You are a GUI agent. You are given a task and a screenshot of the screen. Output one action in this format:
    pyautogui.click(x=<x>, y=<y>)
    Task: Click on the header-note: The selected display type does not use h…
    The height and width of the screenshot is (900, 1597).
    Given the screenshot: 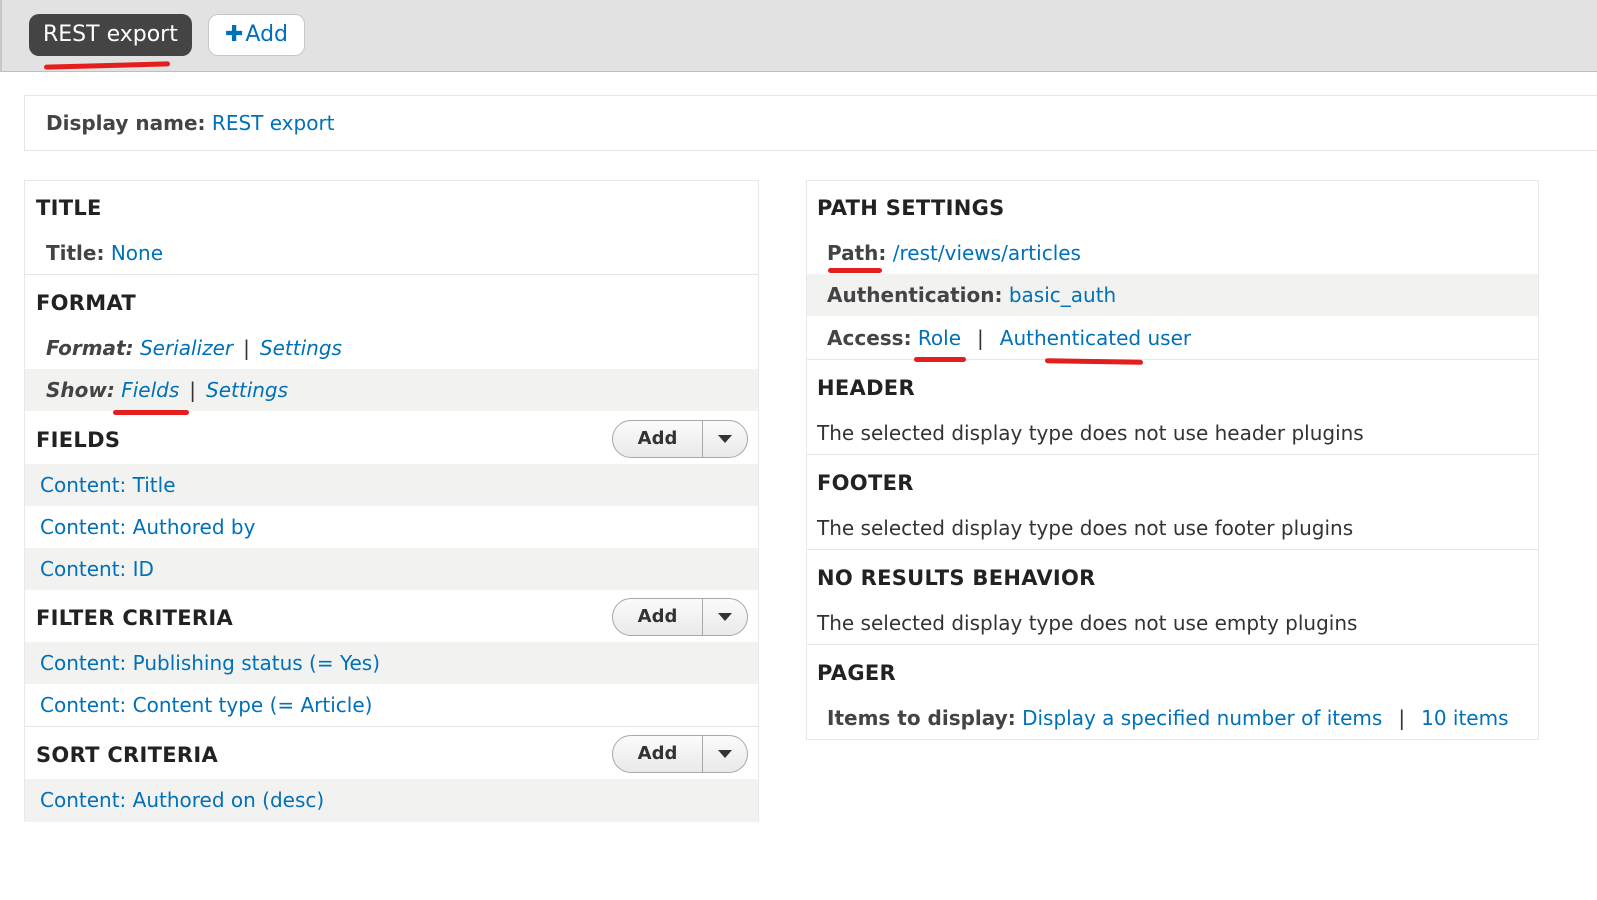 What is the action you would take?
    pyautogui.click(x=1090, y=433)
    